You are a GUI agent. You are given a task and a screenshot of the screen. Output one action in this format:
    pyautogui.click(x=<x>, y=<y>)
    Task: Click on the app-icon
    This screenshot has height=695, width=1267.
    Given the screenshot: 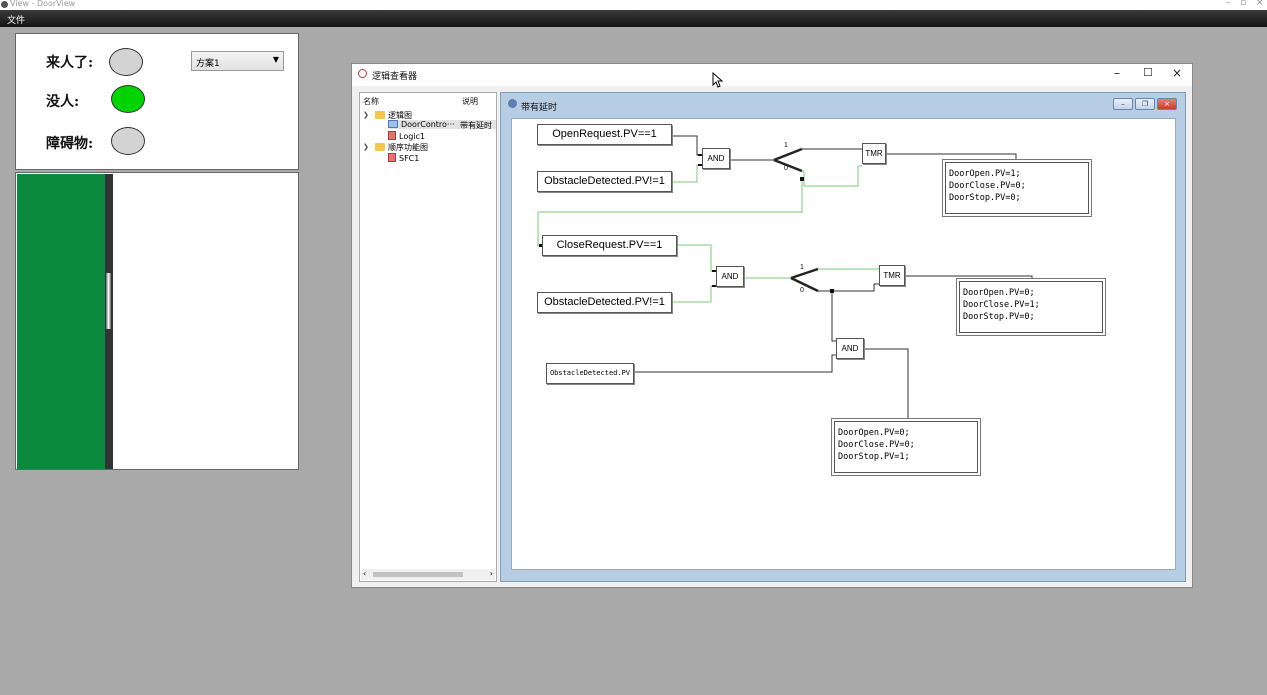 What is the action you would take?
    pyautogui.click(x=4, y=4)
    